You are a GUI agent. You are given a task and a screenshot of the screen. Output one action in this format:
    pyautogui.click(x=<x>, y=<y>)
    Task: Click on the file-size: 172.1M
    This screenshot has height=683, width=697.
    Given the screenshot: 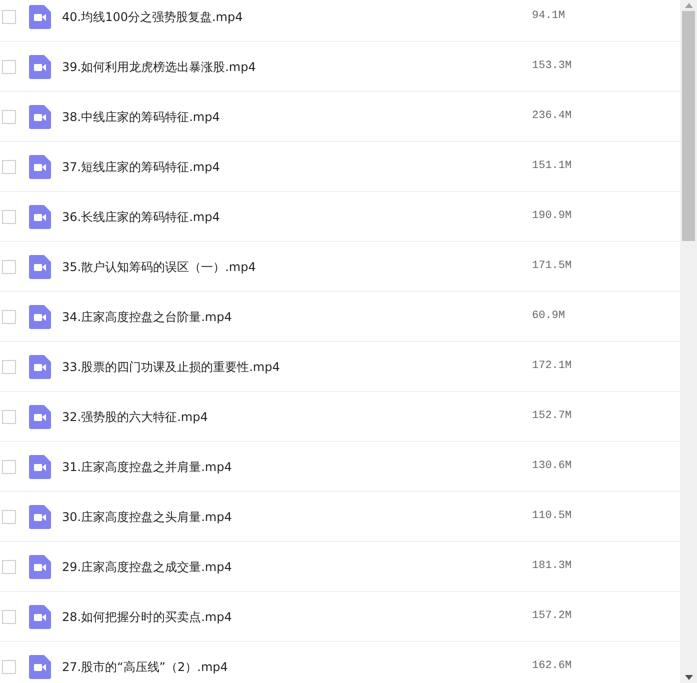 What is the action you would take?
    pyautogui.click(x=552, y=366)
    